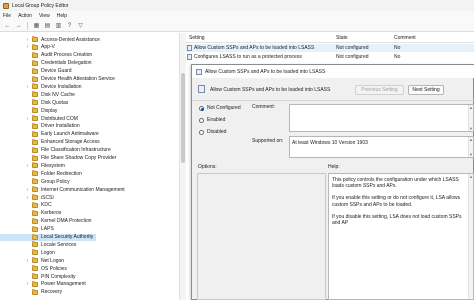 This screenshot has height=300, width=474. Describe the element at coordinates (88, 94) in the screenshot. I see `tree-item: Disk NV Cache` at that location.